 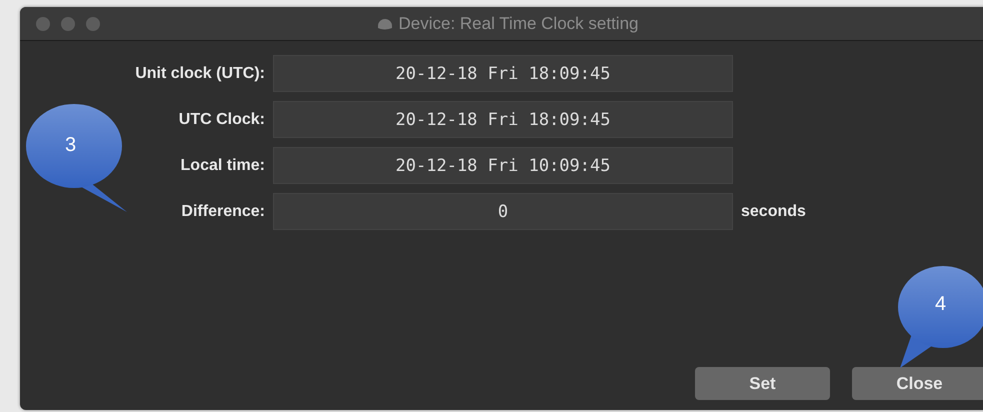 I want to click on close-window-button, so click(x=43, y=23).